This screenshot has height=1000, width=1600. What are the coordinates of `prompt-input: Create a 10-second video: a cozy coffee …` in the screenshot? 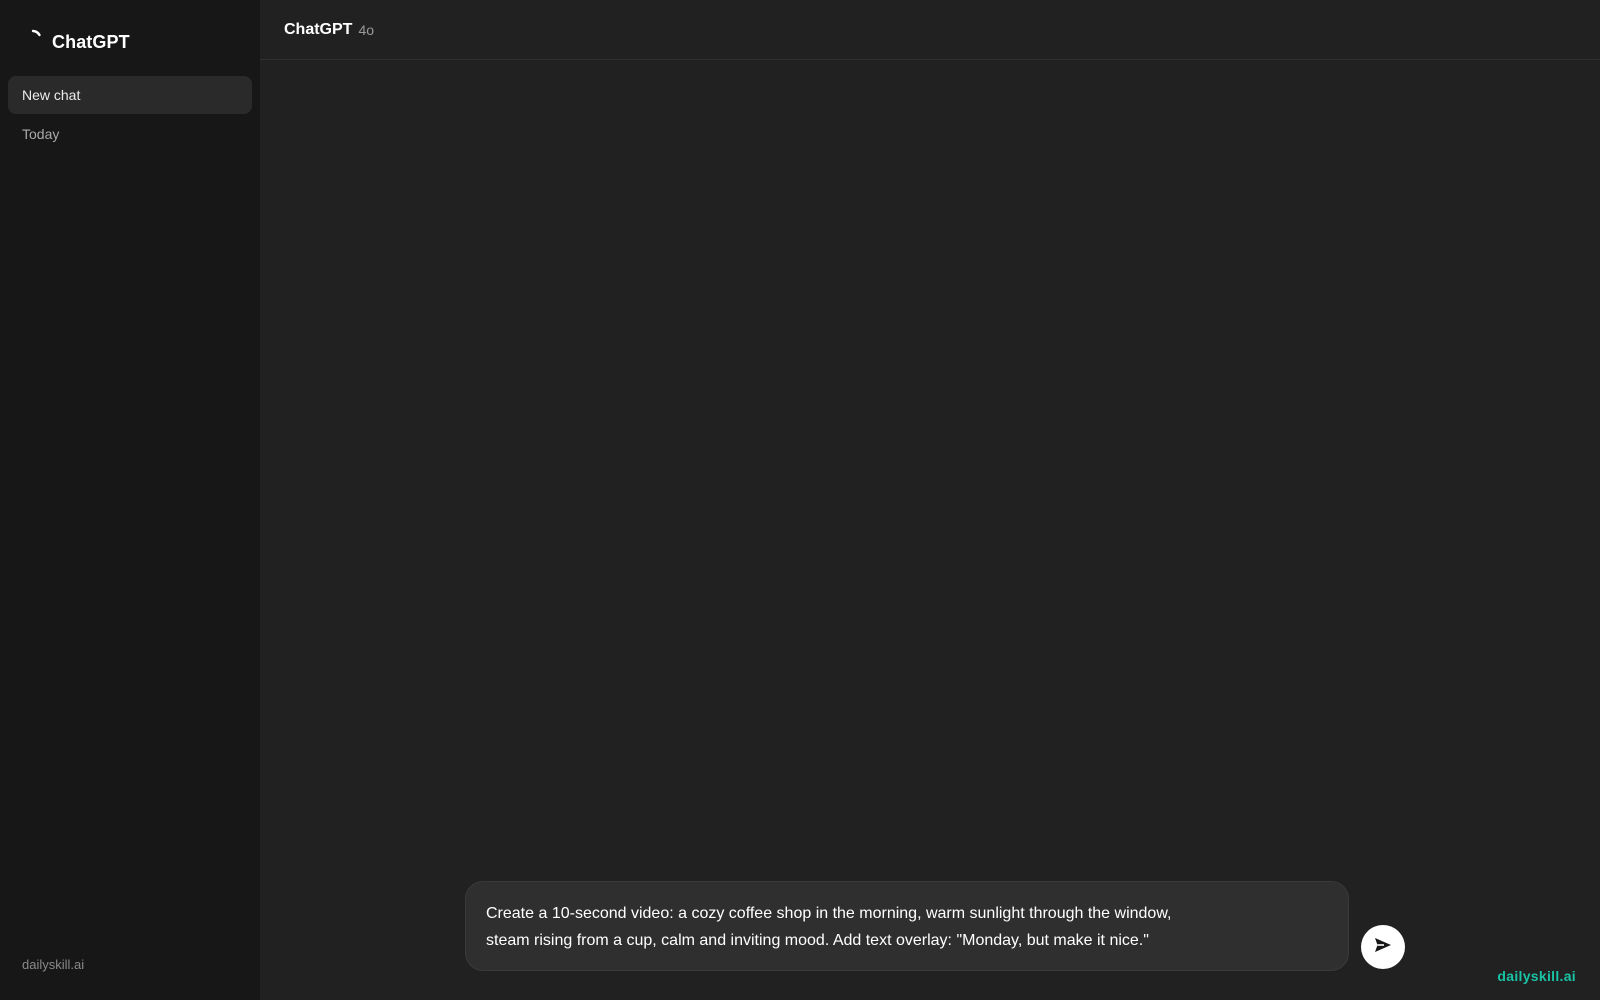 It's located at (907, 926).